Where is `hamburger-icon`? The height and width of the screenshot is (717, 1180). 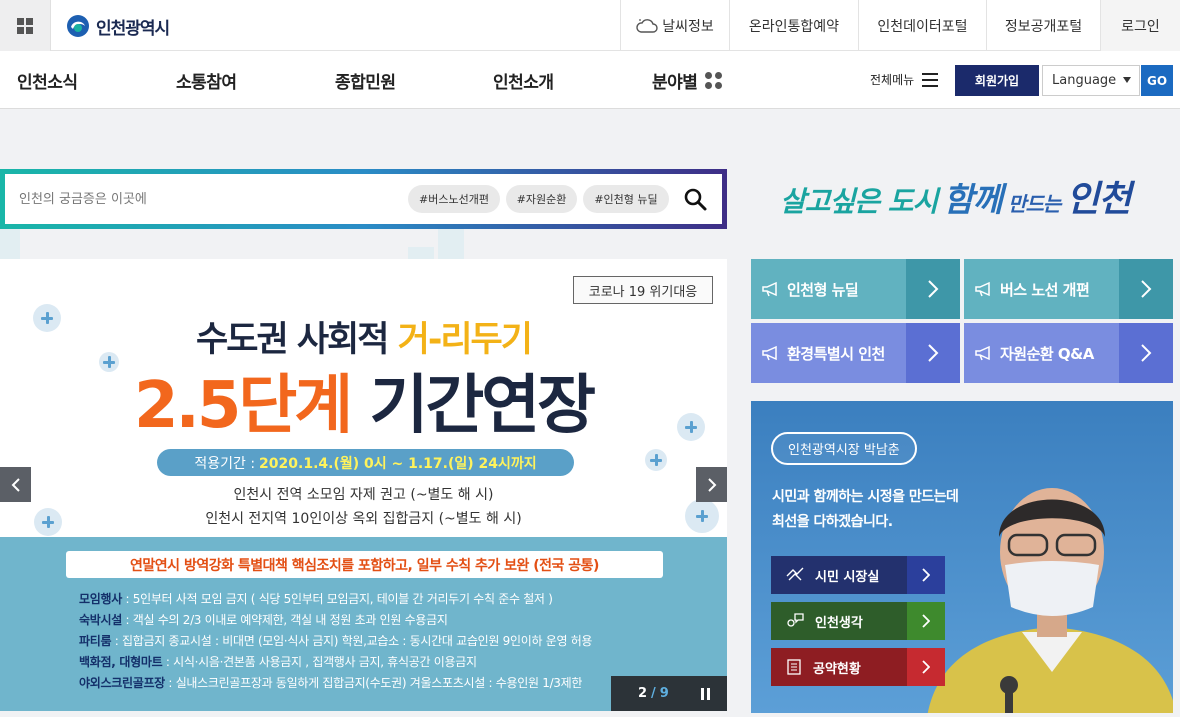 hamburger-icon is located at coordinates (930, 79).